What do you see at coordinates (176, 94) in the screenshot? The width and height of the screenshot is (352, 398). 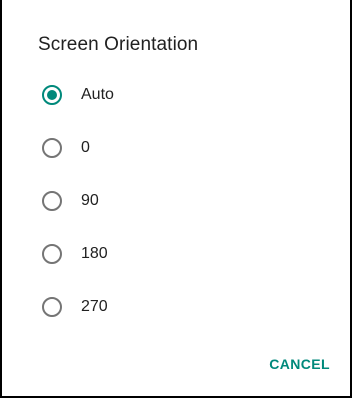 I see `option-auto: Auto` at bounding box center [176, 94].